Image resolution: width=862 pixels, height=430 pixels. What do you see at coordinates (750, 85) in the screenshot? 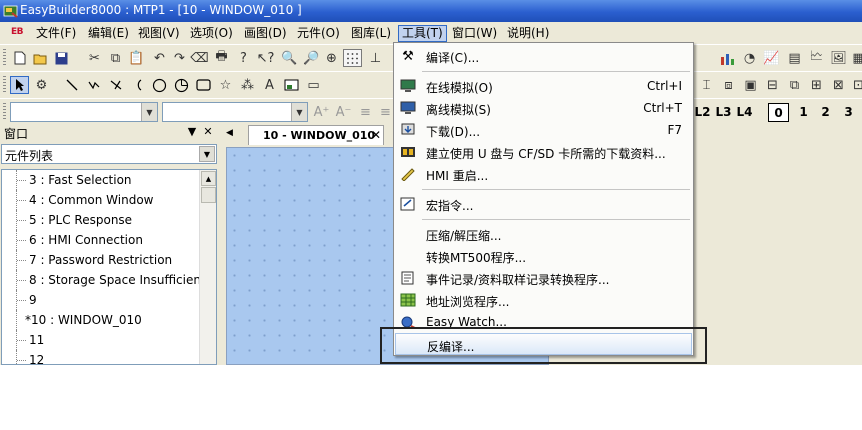
I see `same-height-icon: ▣` at bounding box center [750, 85].